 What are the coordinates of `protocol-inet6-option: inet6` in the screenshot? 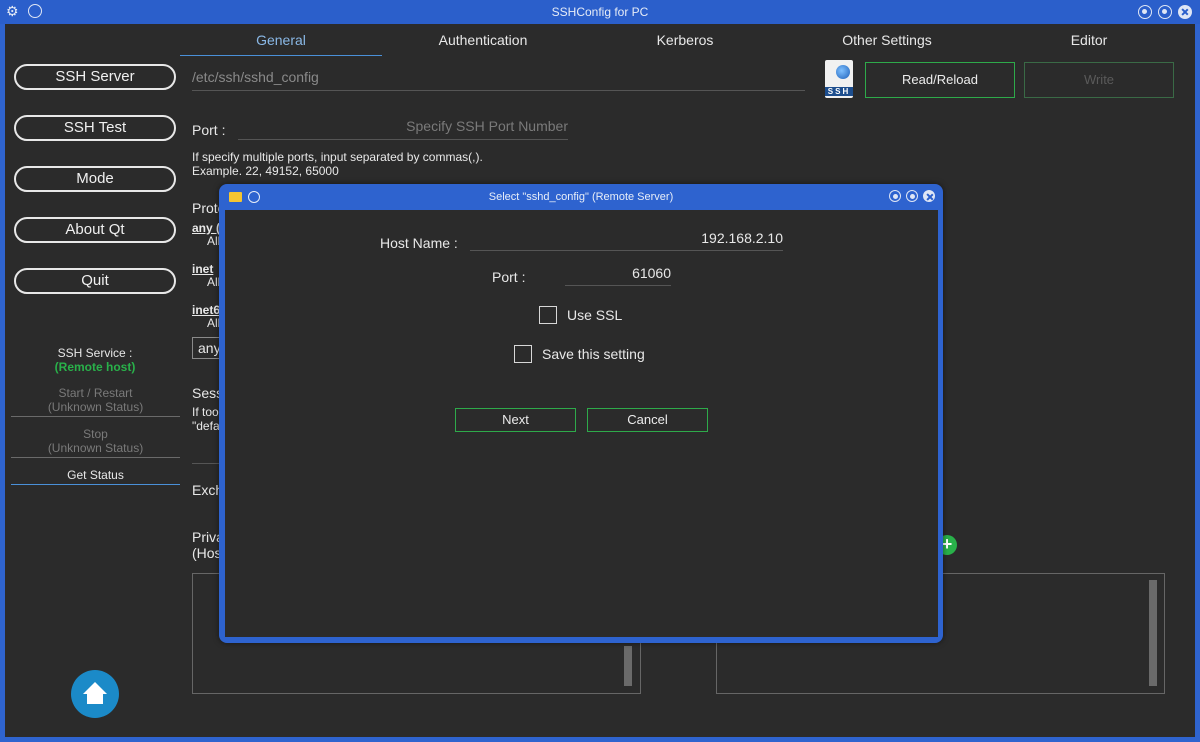 It's located at (206, 310).